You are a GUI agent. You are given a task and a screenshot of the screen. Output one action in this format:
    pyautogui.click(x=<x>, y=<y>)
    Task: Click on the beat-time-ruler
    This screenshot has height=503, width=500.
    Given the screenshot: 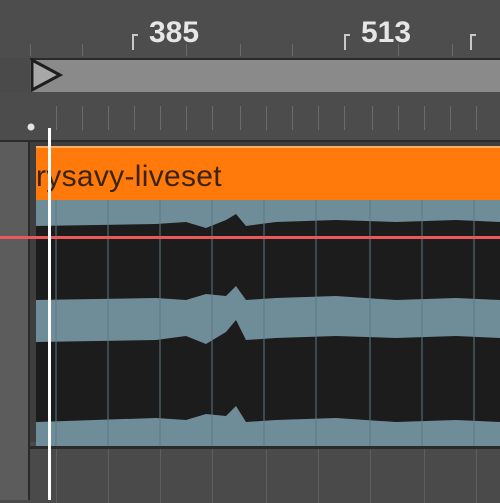 What is the action you would take?
    pyautogui.click(x=250, y=117)
    